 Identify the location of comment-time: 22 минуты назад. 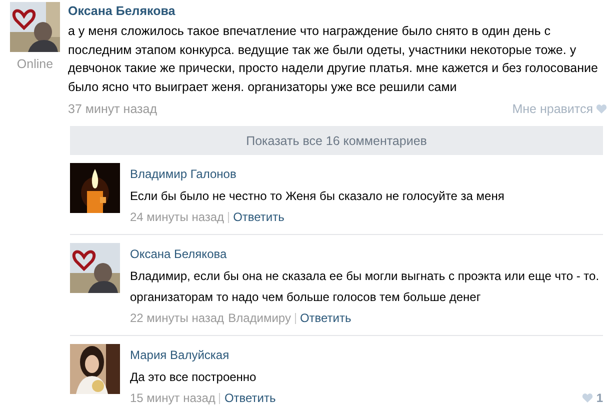
(177, 318).